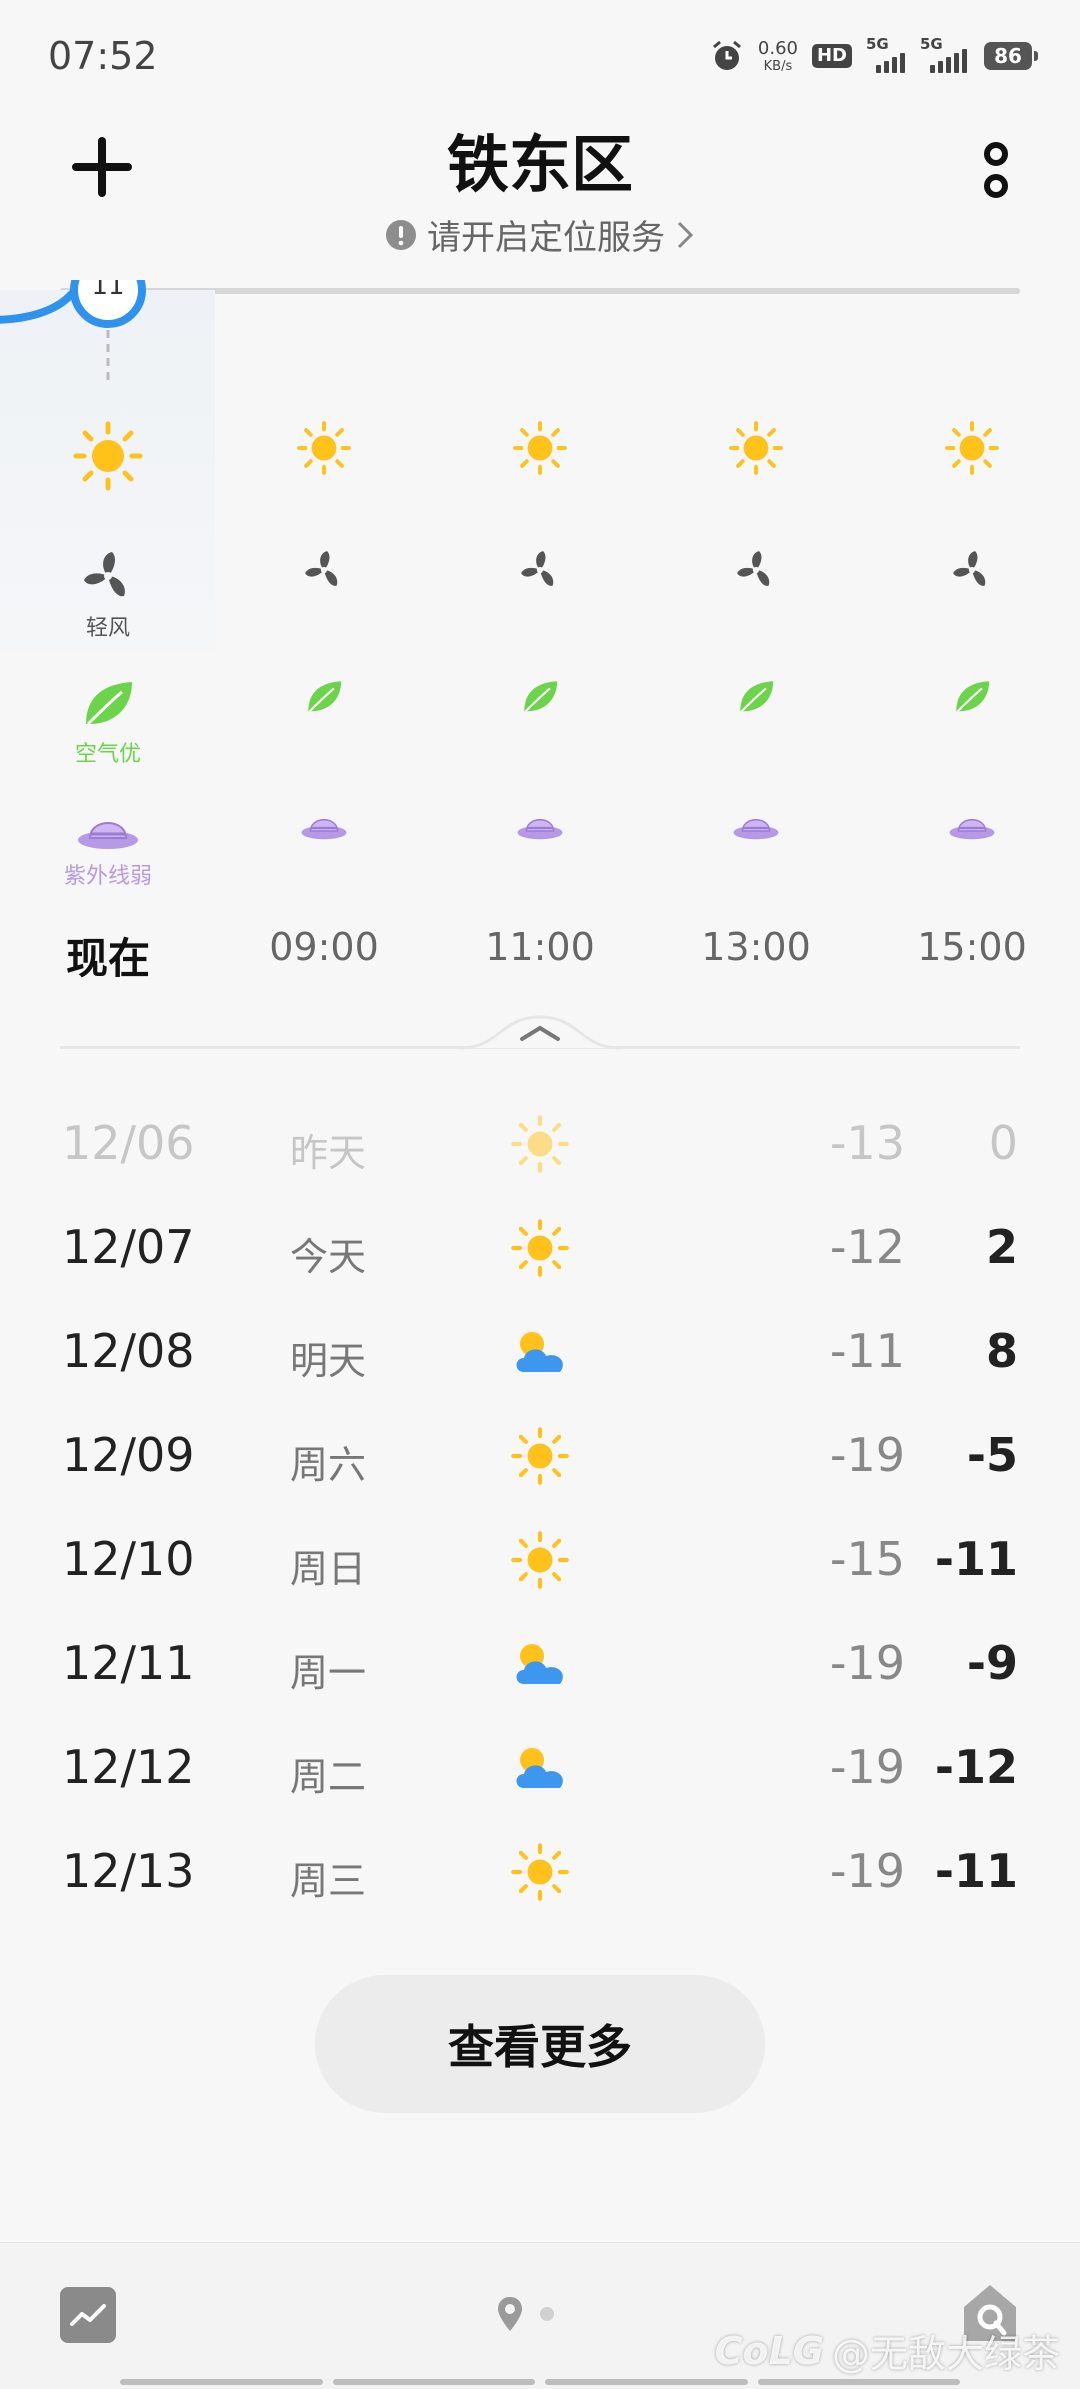 This screenshot has height=2389, width=1080. I want to click on day-high-temp: 8, so click(1001, 1351).